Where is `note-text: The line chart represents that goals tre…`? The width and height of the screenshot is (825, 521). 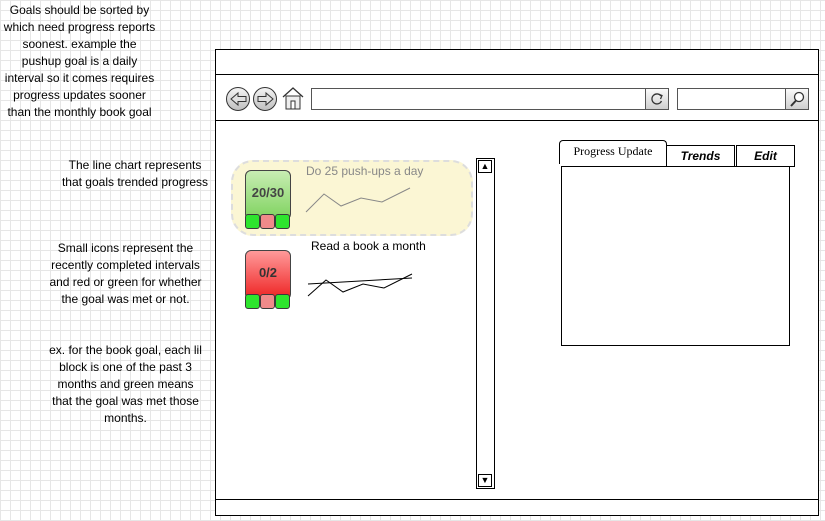
note-text: The line chart represents that goals tre… is located at coordinates (135, 173).